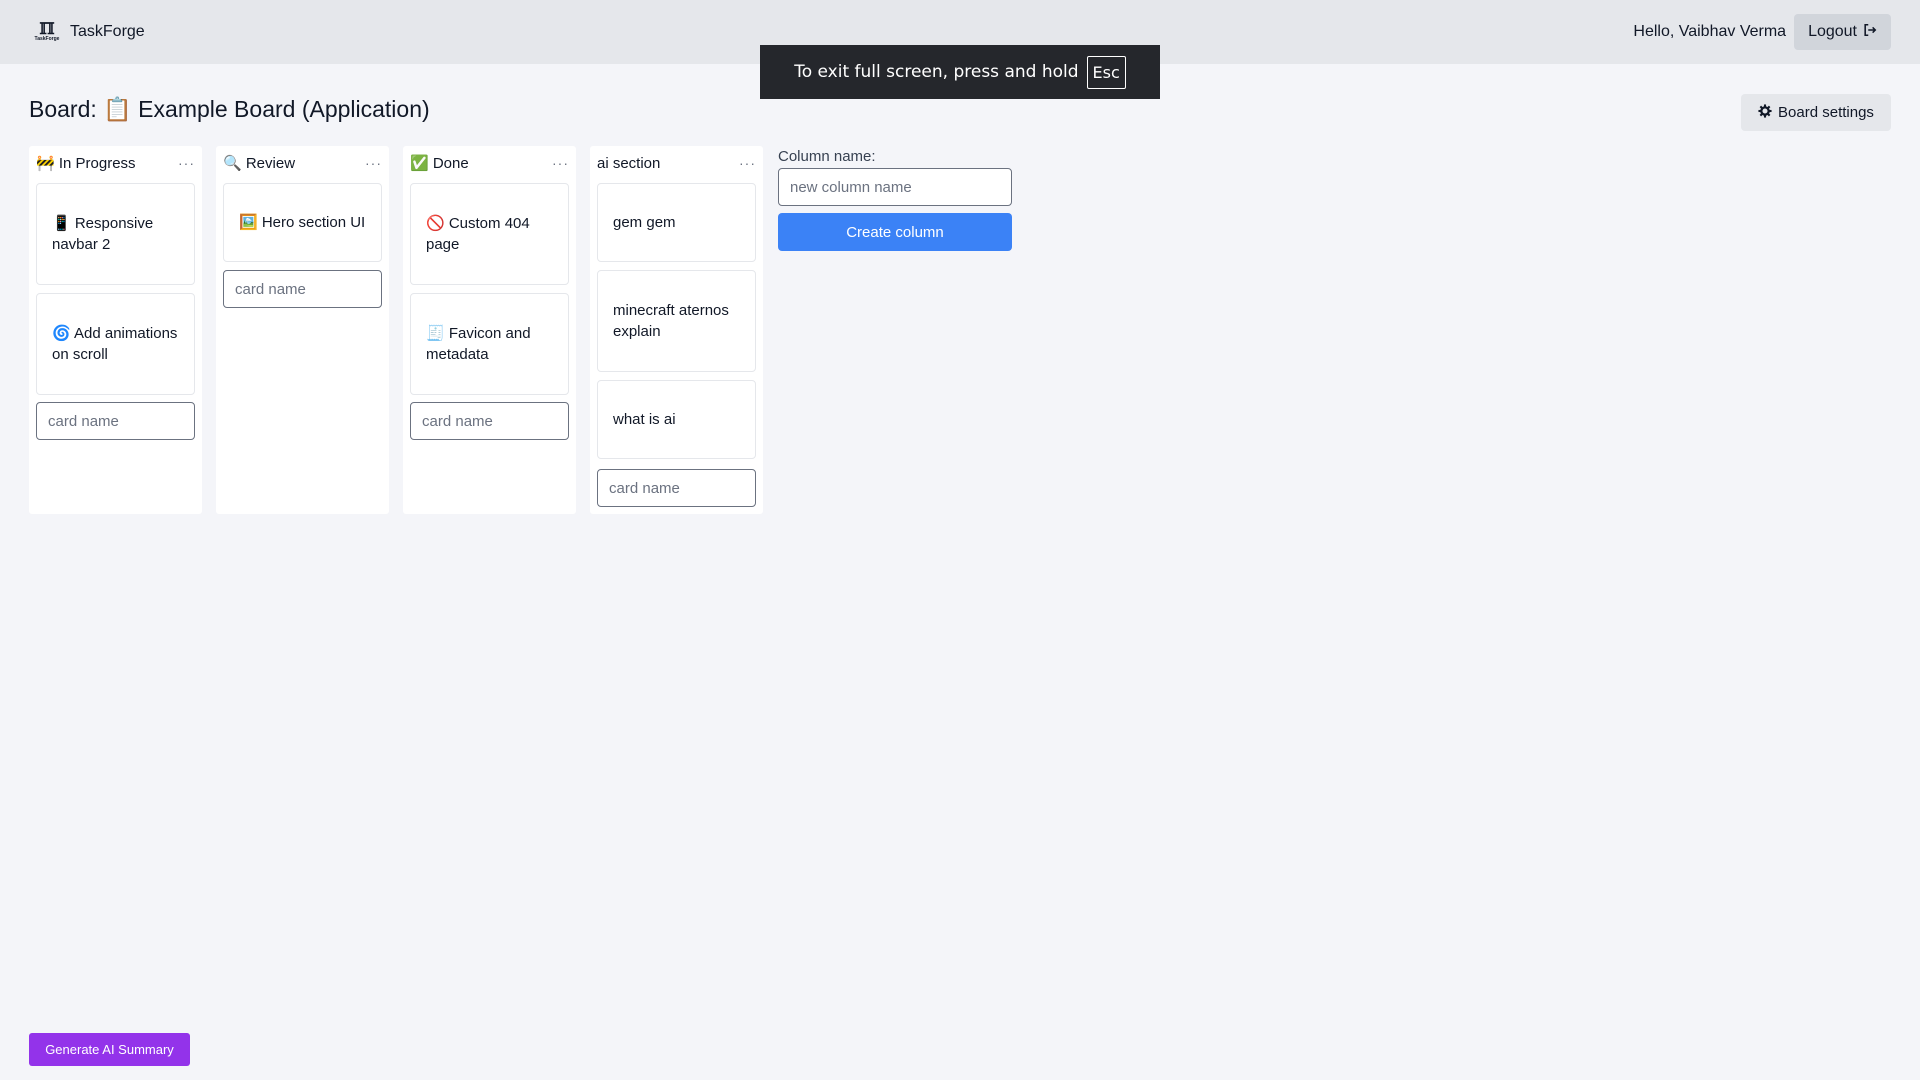 Image resolution: width=1920 pixels, height=1080 pixels. What do you see at coordinates (1710, 31) in the screenshot?
I see `user-greeting: Hello, Vaibhav Verma` at bounding box center [1710, 31].